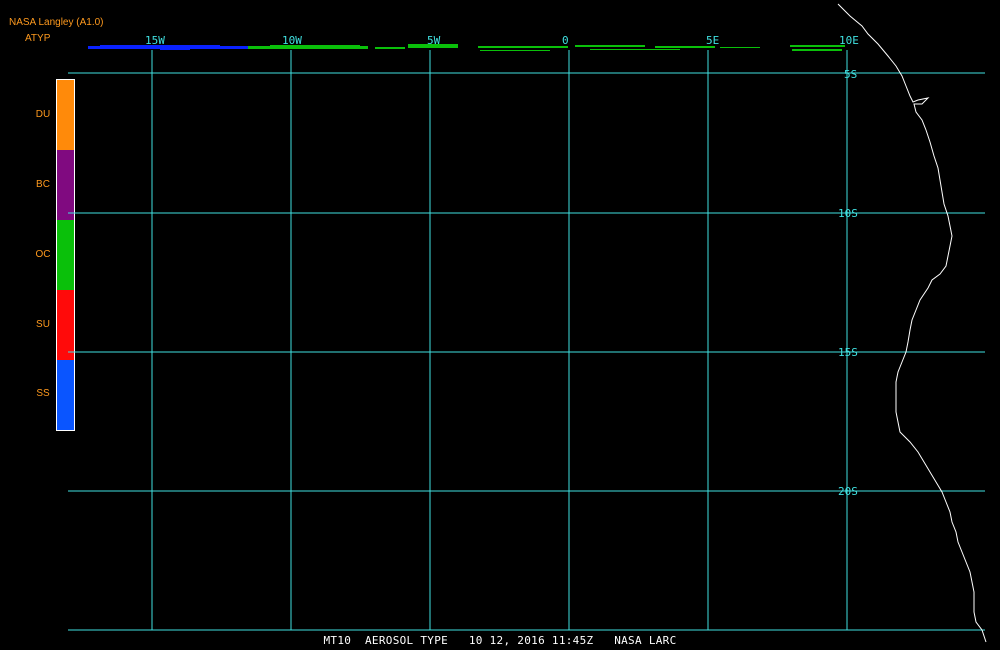 Image resolution: width=1000 pixels, height=650 pixels. Describe the element at coordinates (848, 283) in the screenshot. I see `latitude-labels: 5S 10S 15S 20S` at that location.